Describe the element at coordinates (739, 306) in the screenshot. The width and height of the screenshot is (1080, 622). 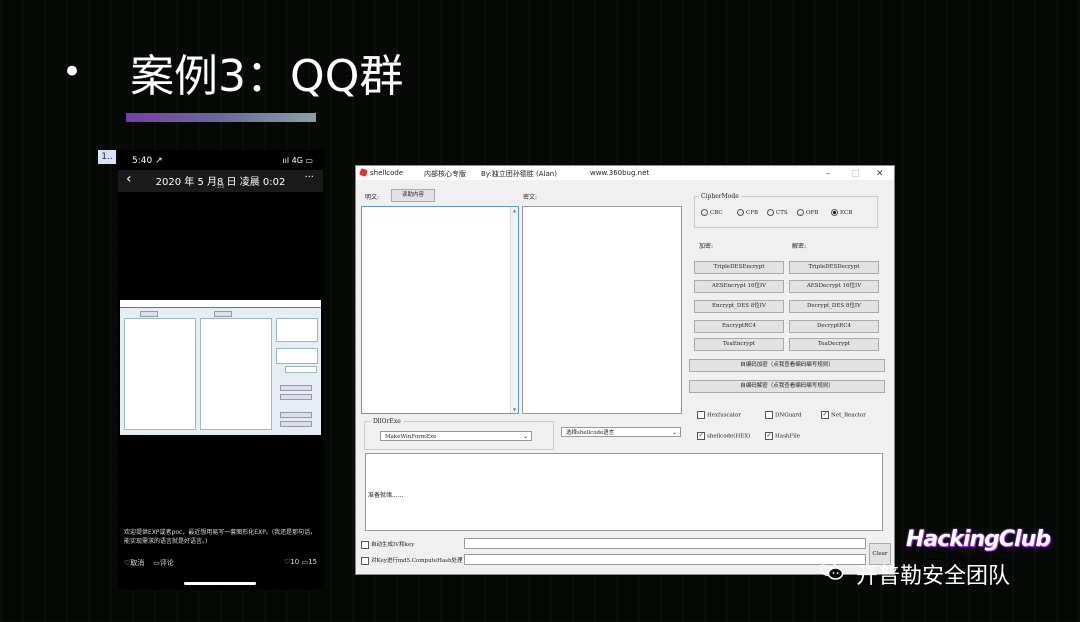
I see `des-encrypt-button: Encrypt_DES 8位IV` at that location.